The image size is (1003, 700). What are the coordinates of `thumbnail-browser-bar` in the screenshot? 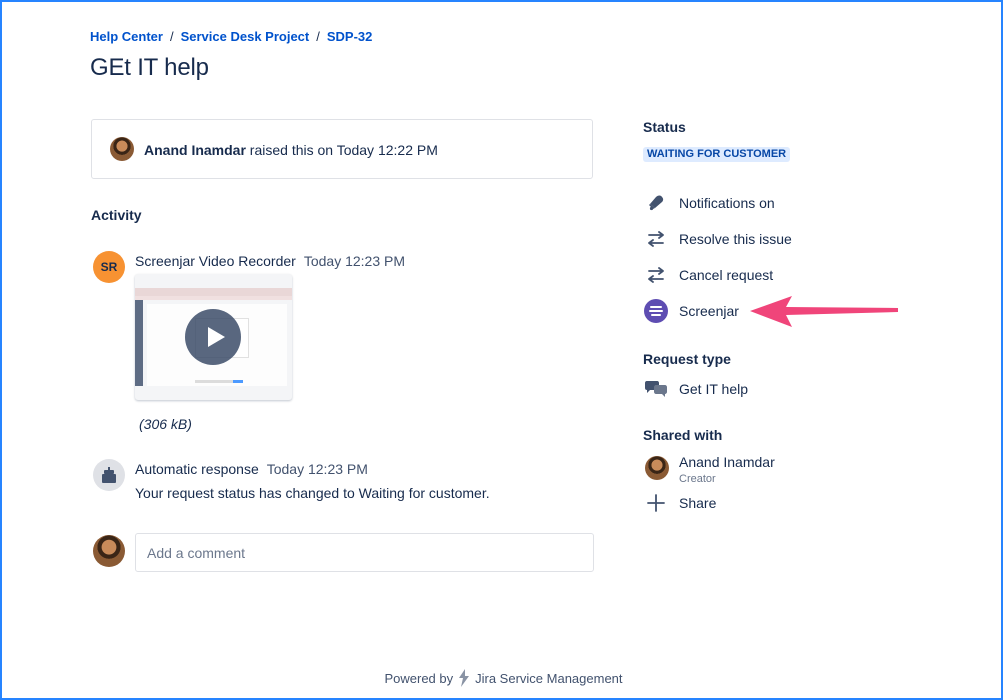 It's located at (213, 292).